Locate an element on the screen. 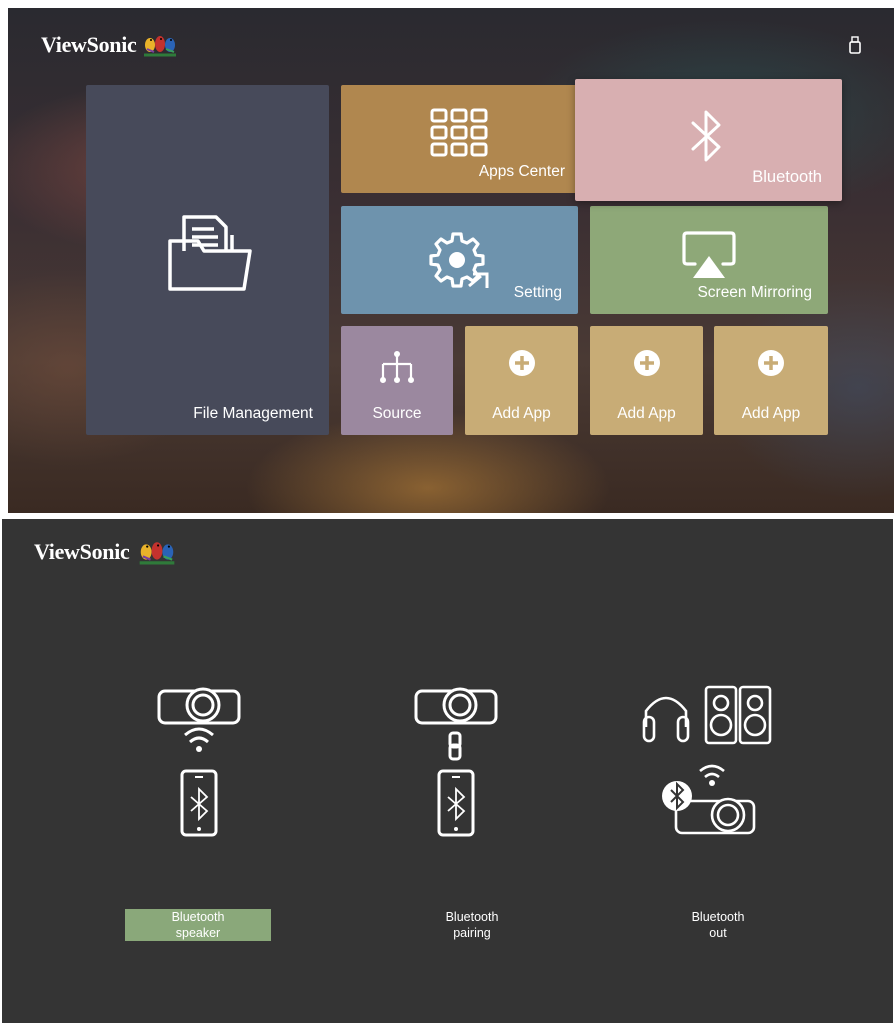  bluetooth-icon is located at coordinates (706, 136).